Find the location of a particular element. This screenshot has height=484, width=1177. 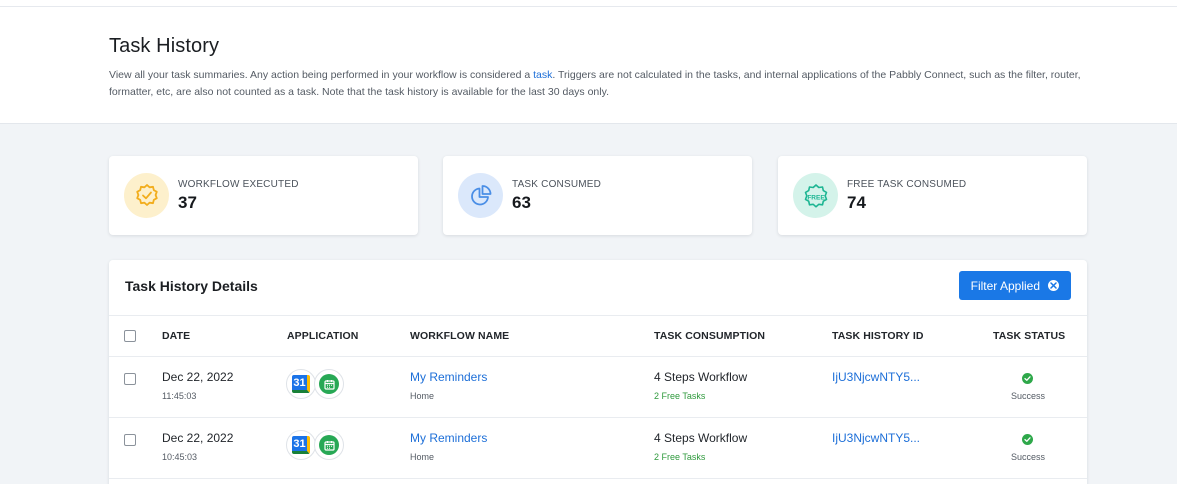

col-application: APPLICATION is located at coordinates (323, 336).